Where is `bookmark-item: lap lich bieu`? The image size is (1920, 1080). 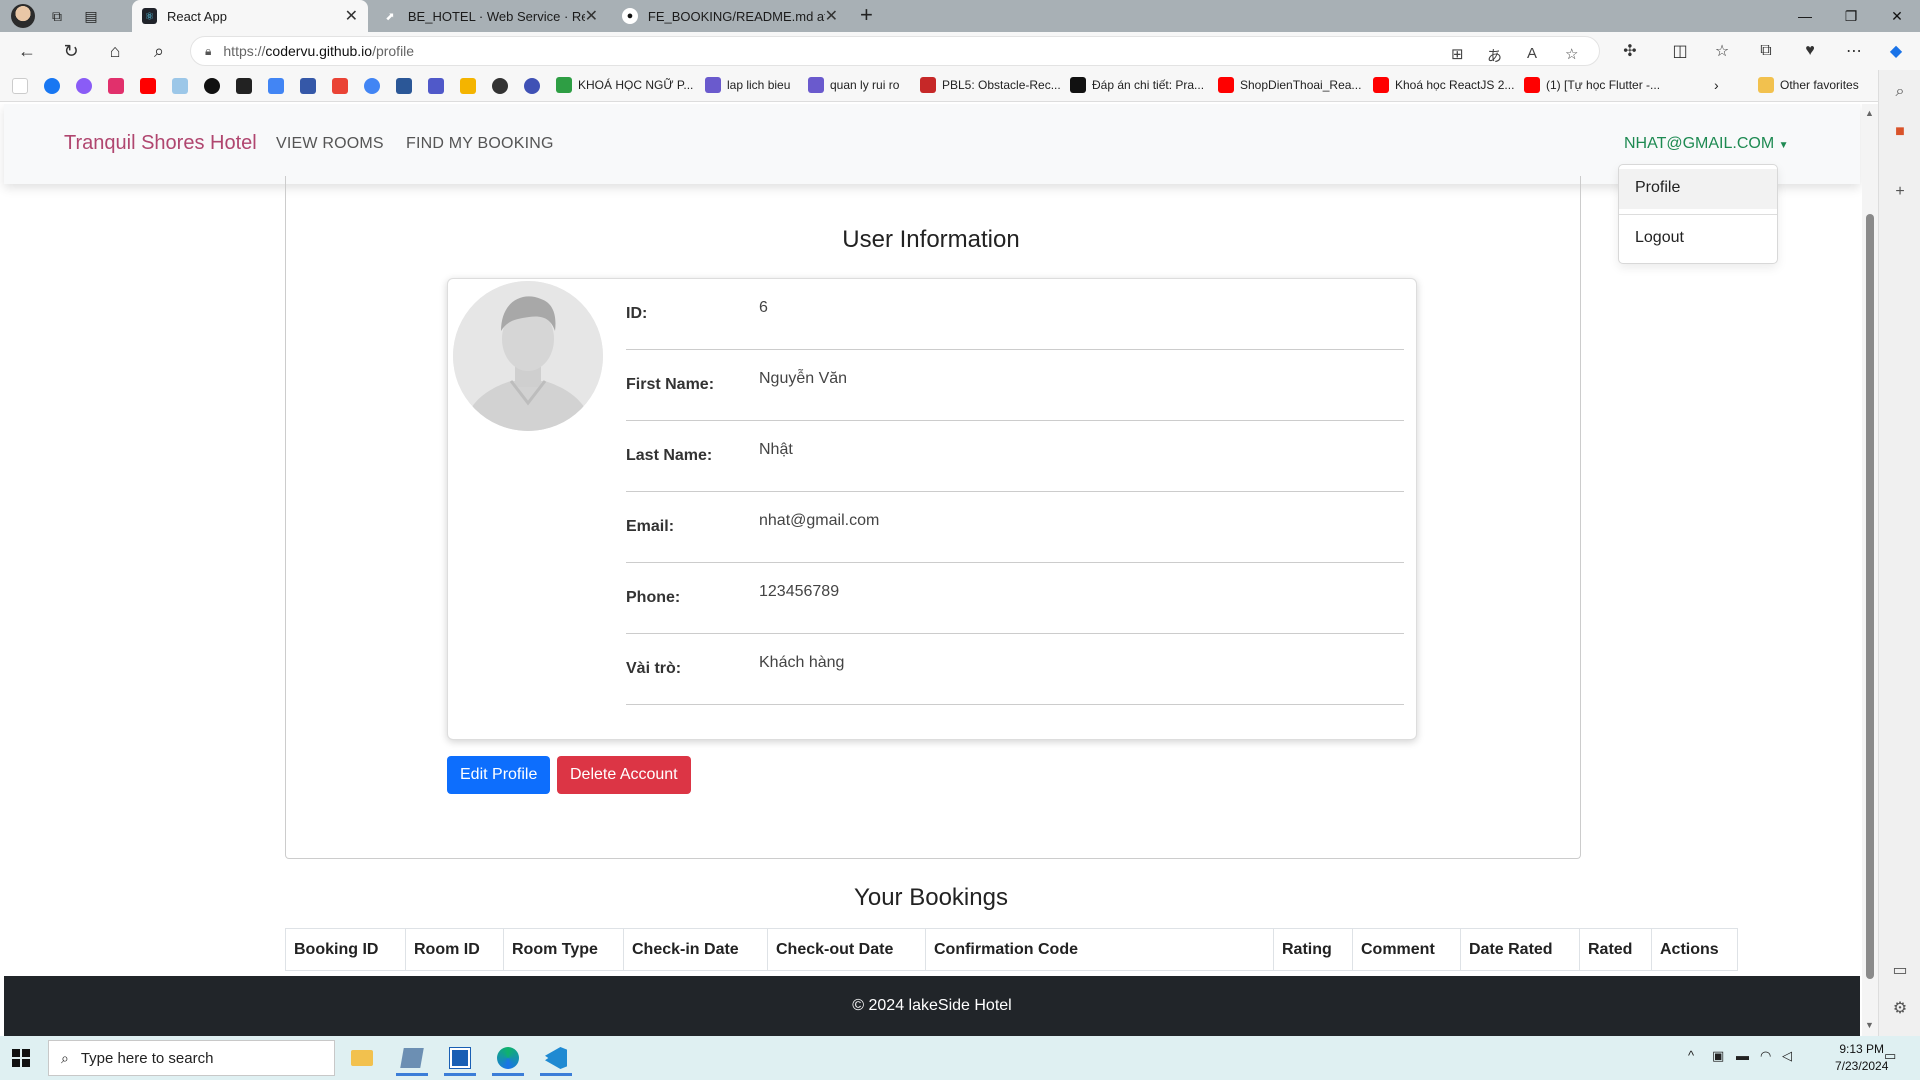
bookmark-item: lap lich bieu is located at coordinates (747, 85).